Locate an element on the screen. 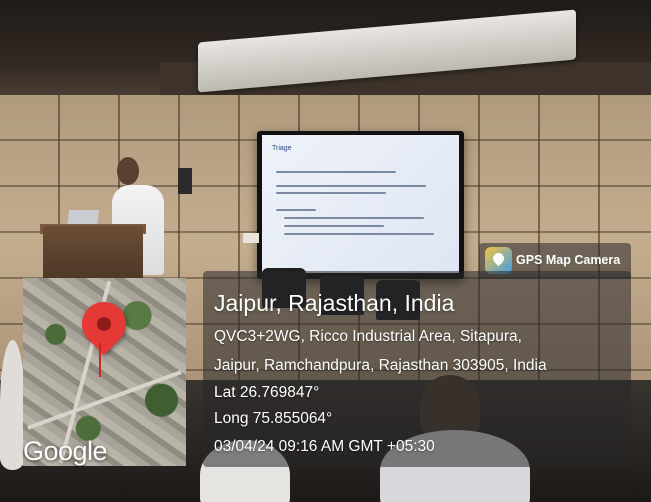 This screenshot has height=502, width=651. map-road is located at coordinates (104, 400).